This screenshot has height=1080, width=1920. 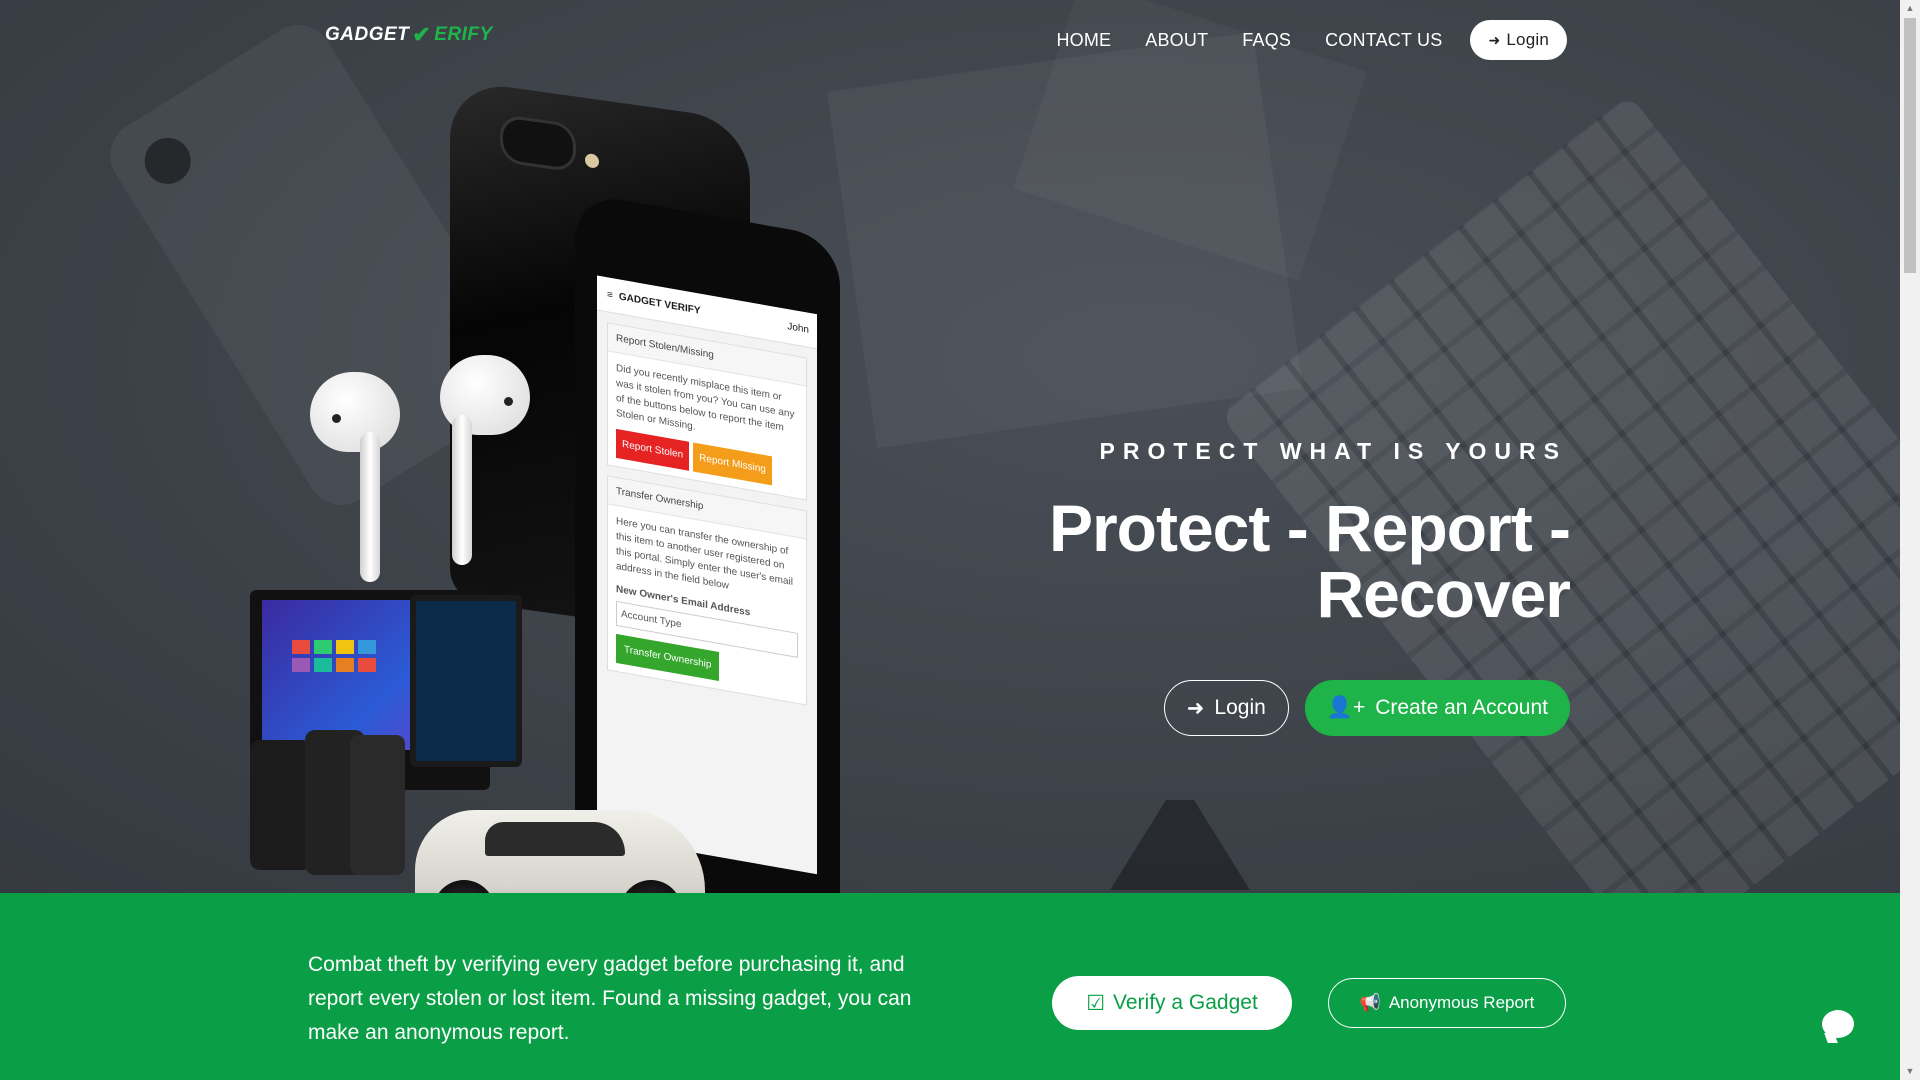 I want to click on nav-login-label: Login, so click(x=1527, y=39).